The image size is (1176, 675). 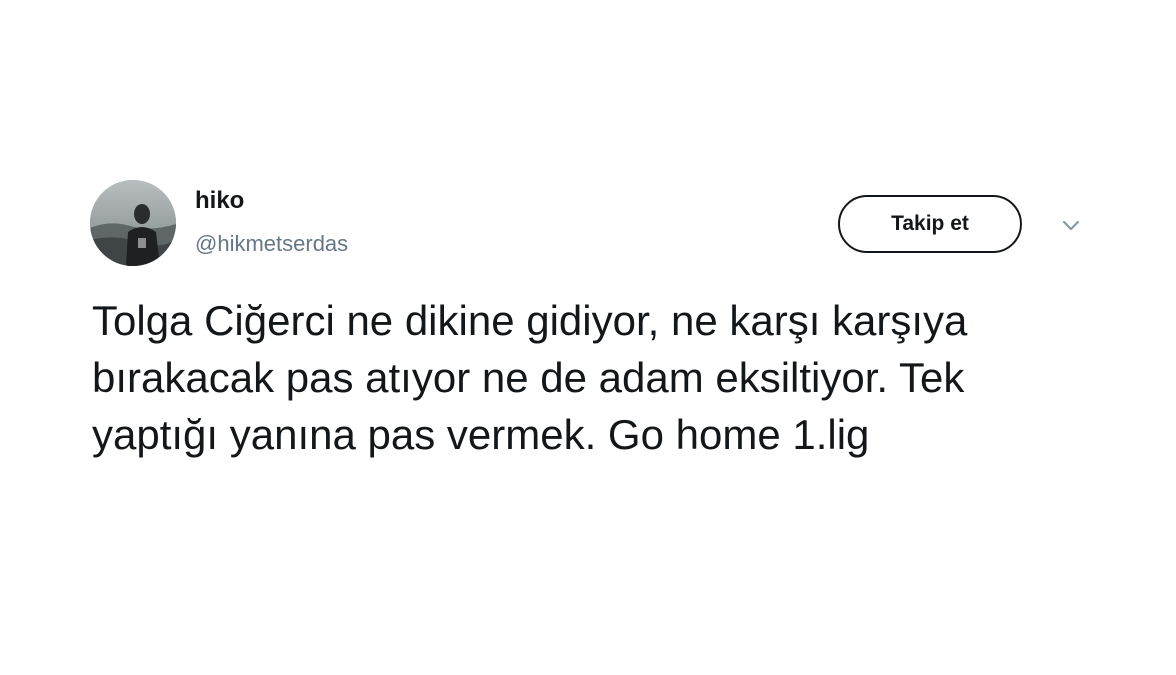 I want to click on avatar, so click(x=133, y=223).